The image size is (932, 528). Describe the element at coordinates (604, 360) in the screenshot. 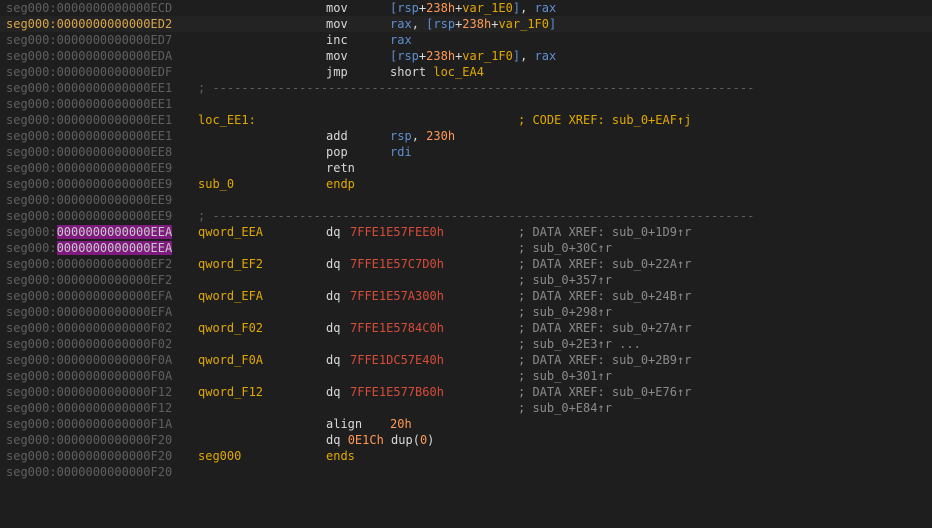

I see `data-xref-comment: ; DATA XREF: sub_0+2B9↑r` at that location.